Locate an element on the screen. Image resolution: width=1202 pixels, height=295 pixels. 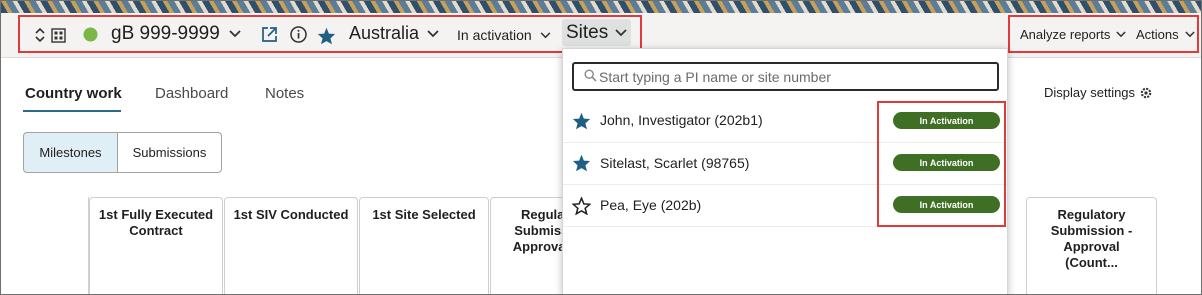
actions-menu: Actions is located at coordinates (1165, 34).